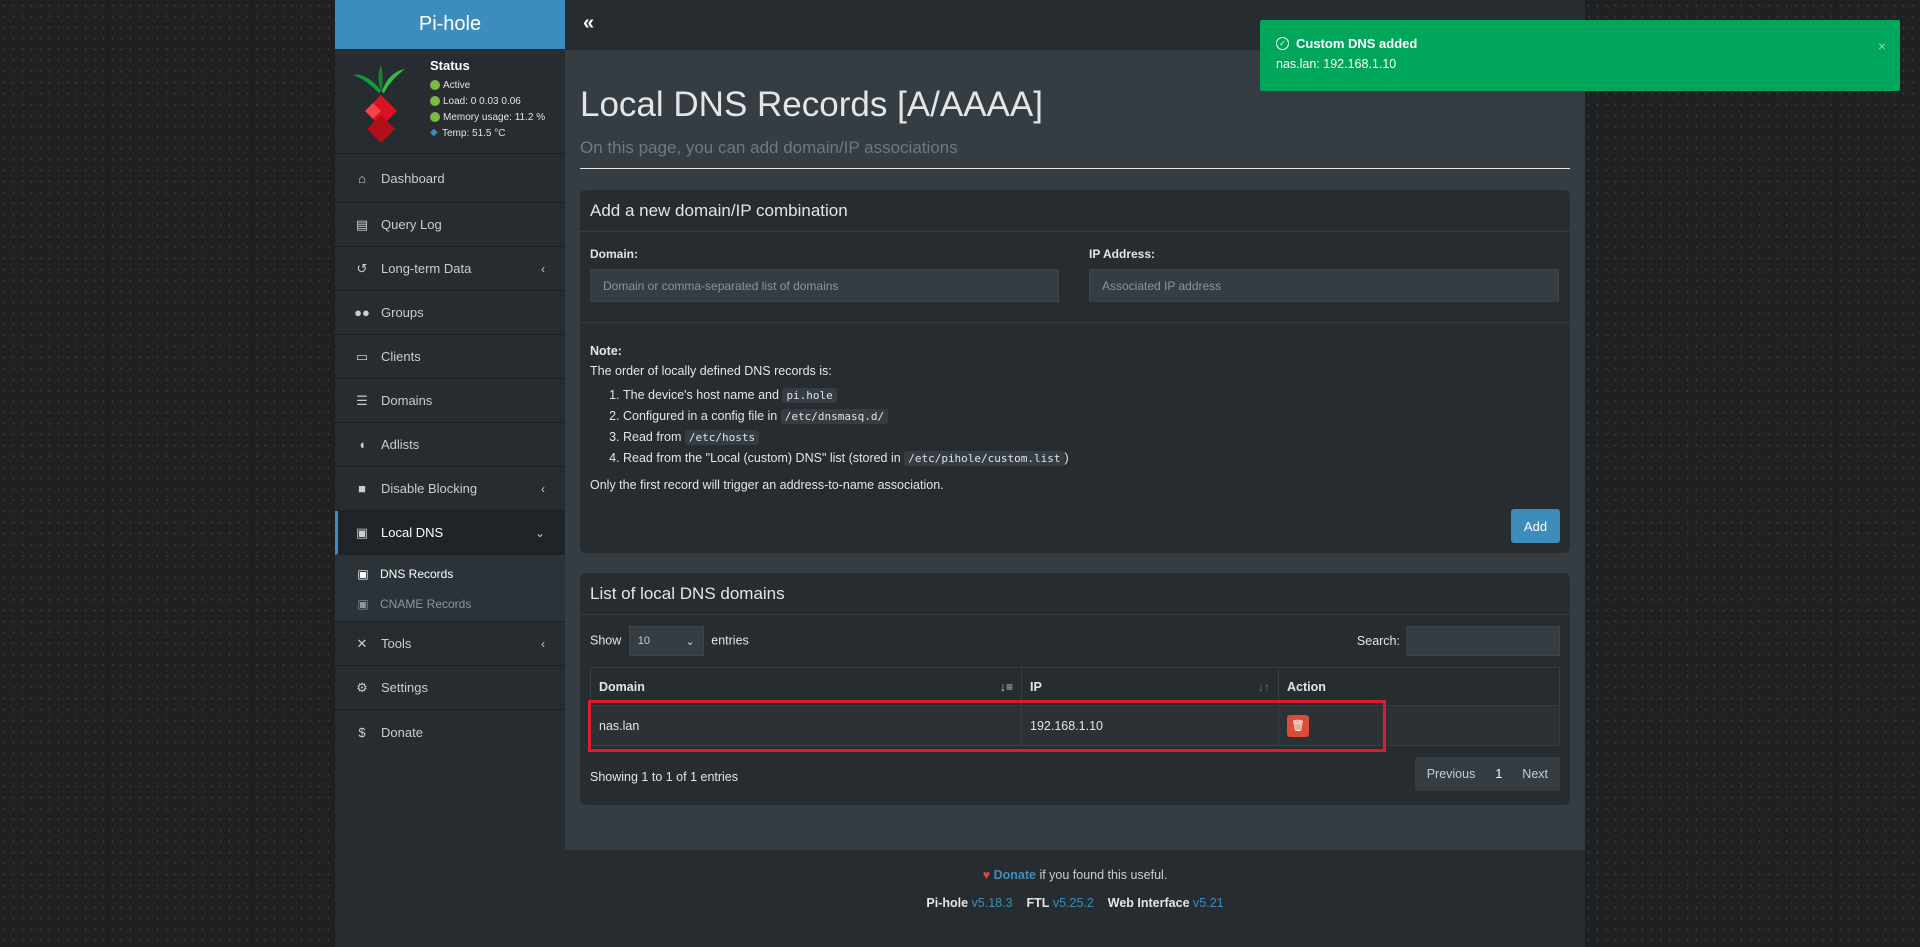  I want to click on status-title: Status, so click(450, 65).